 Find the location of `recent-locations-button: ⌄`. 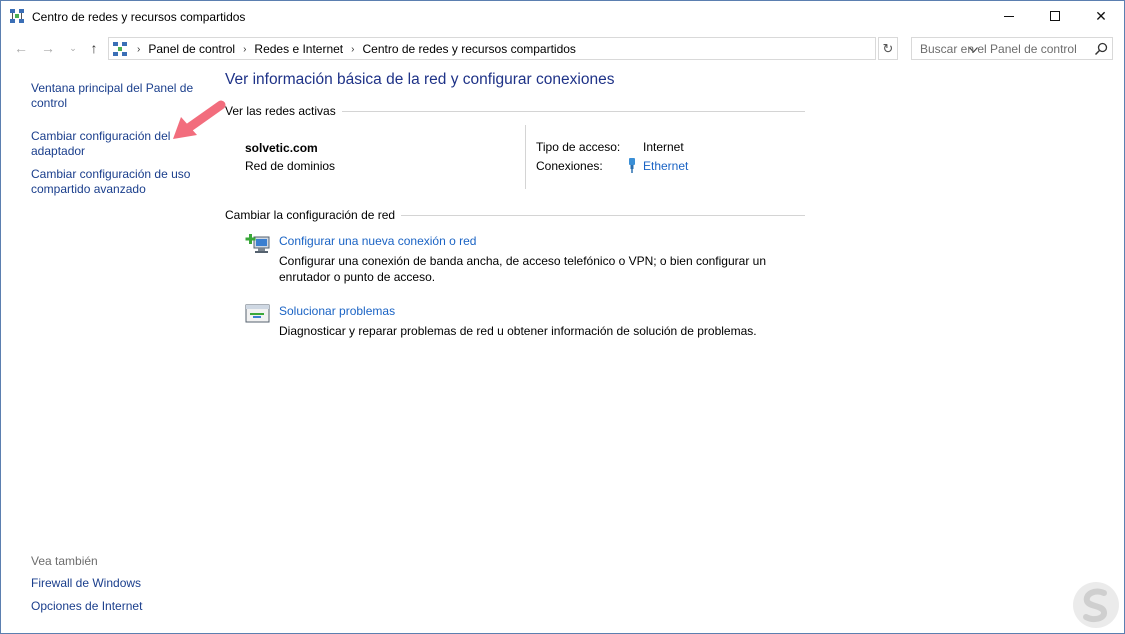

recent-locations-button: ⌄ is located at coordinates (73, 48).